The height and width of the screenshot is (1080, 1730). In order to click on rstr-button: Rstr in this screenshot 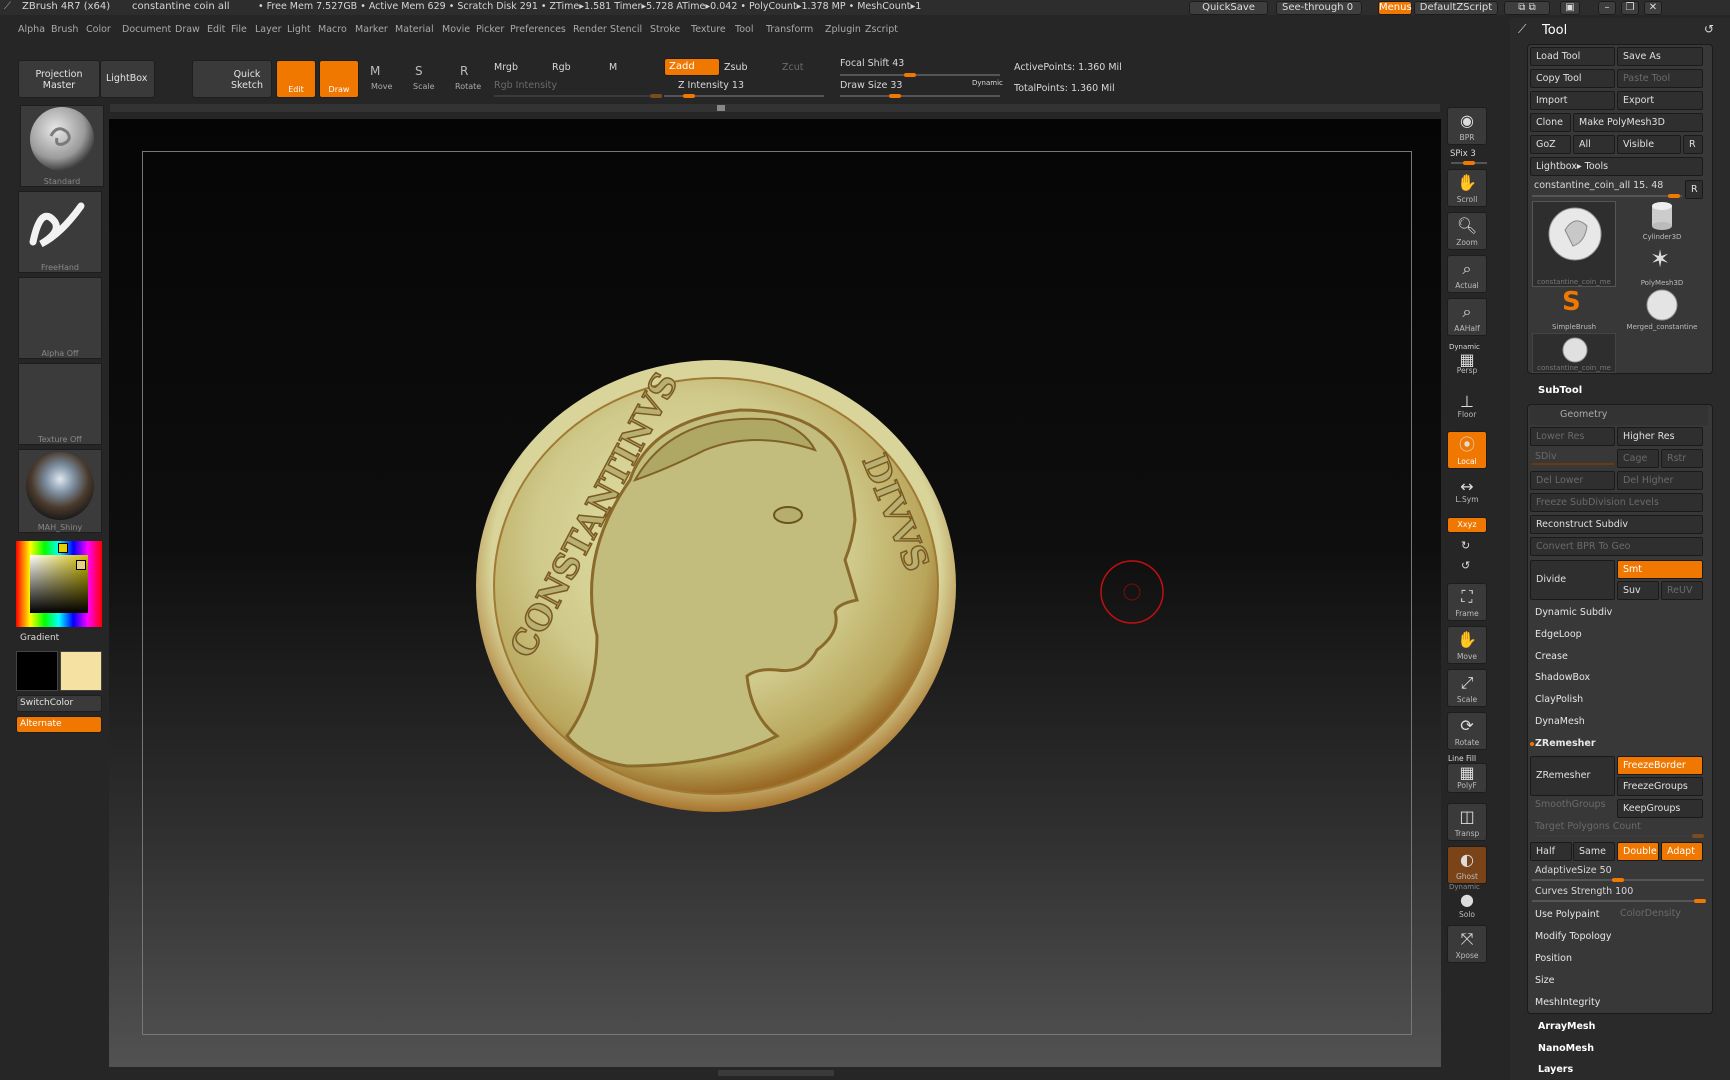, I will do `click(1682, 458)`.